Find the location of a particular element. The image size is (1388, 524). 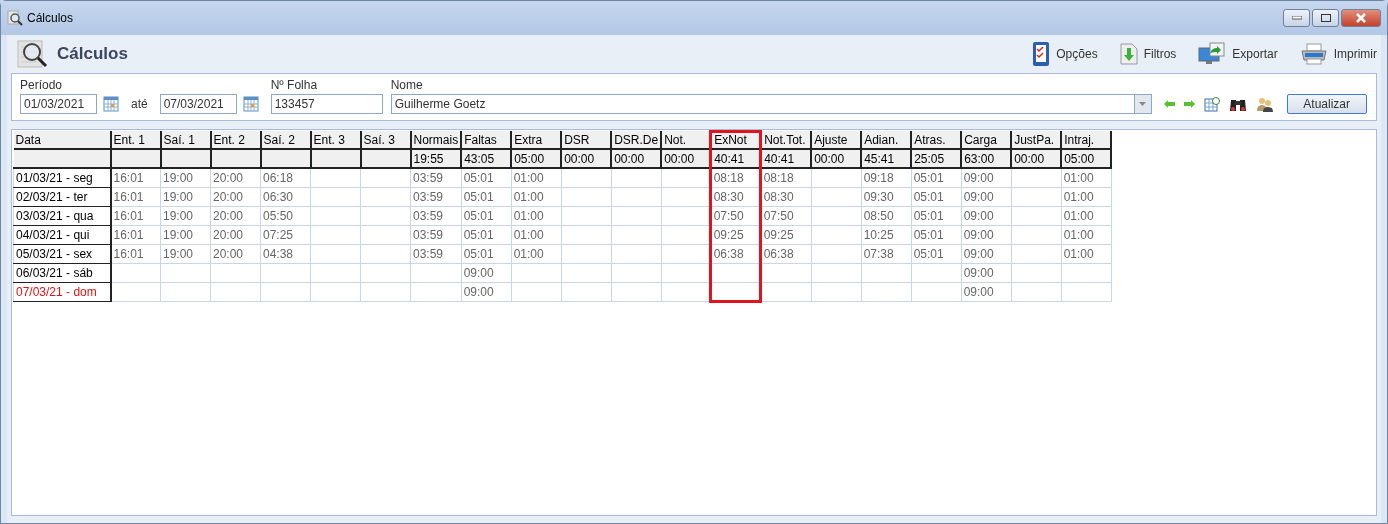

column-header: JustPa. is located at coordinates (1036, 140).